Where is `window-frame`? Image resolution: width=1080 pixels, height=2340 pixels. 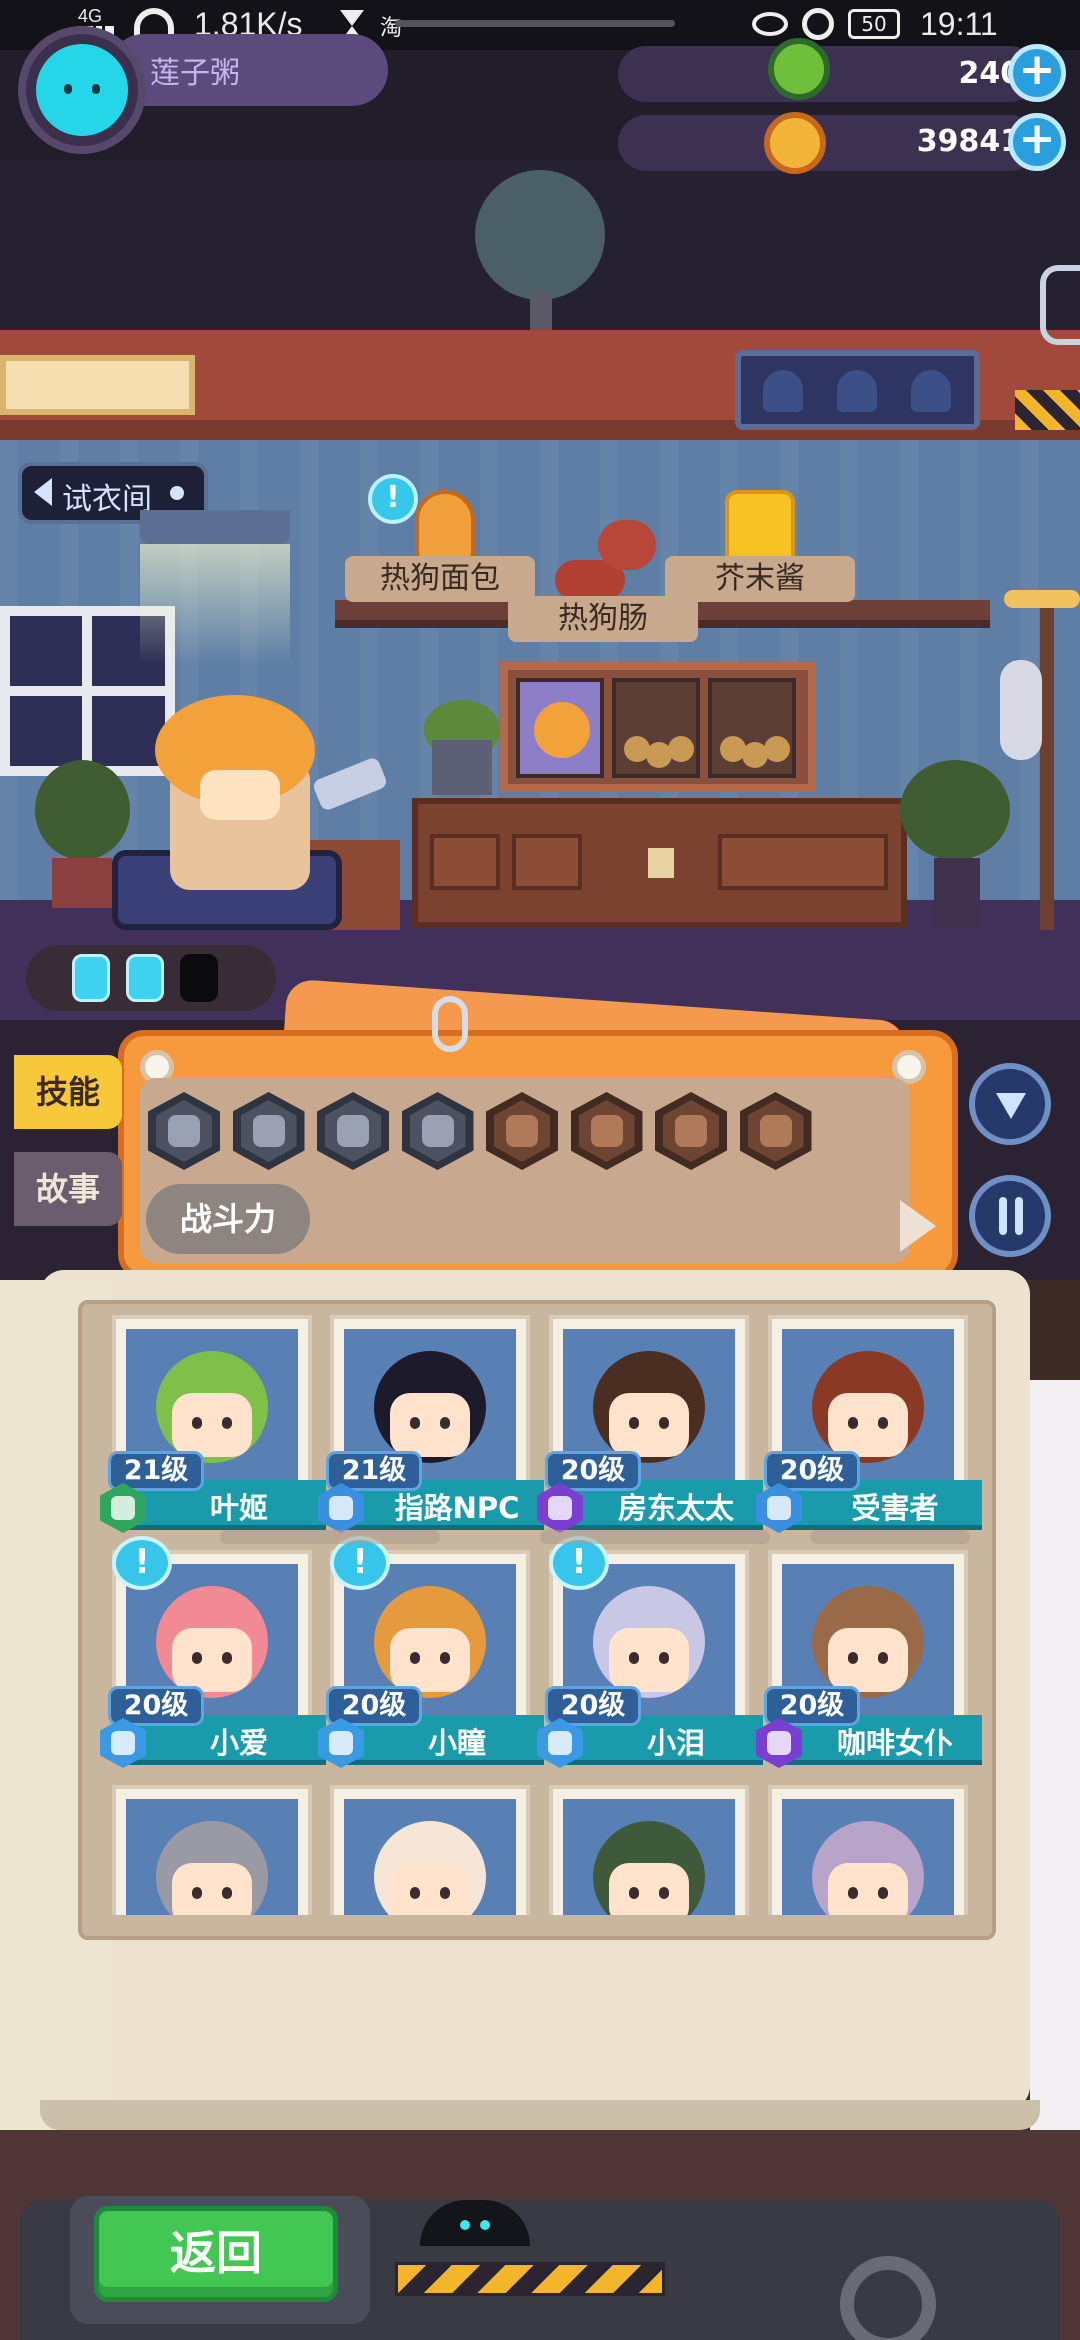
window-frame is located at coordinates (87, 691).